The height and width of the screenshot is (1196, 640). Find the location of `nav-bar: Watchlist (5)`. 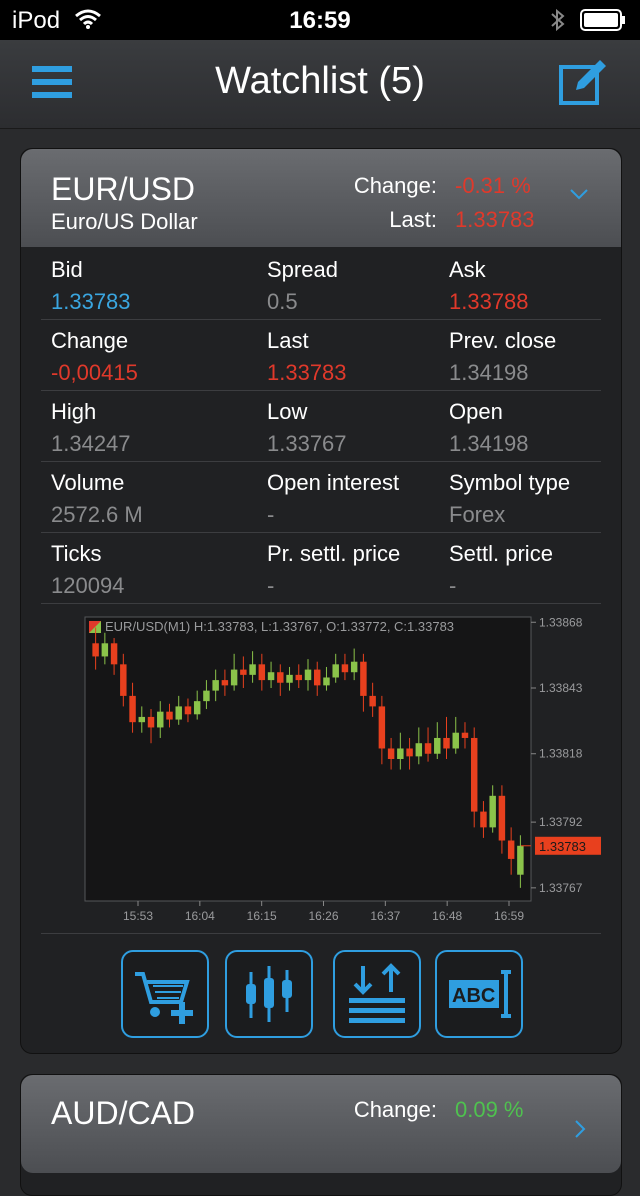

nav-bar: Watchlist (5) is located at coordinates (320, 84).